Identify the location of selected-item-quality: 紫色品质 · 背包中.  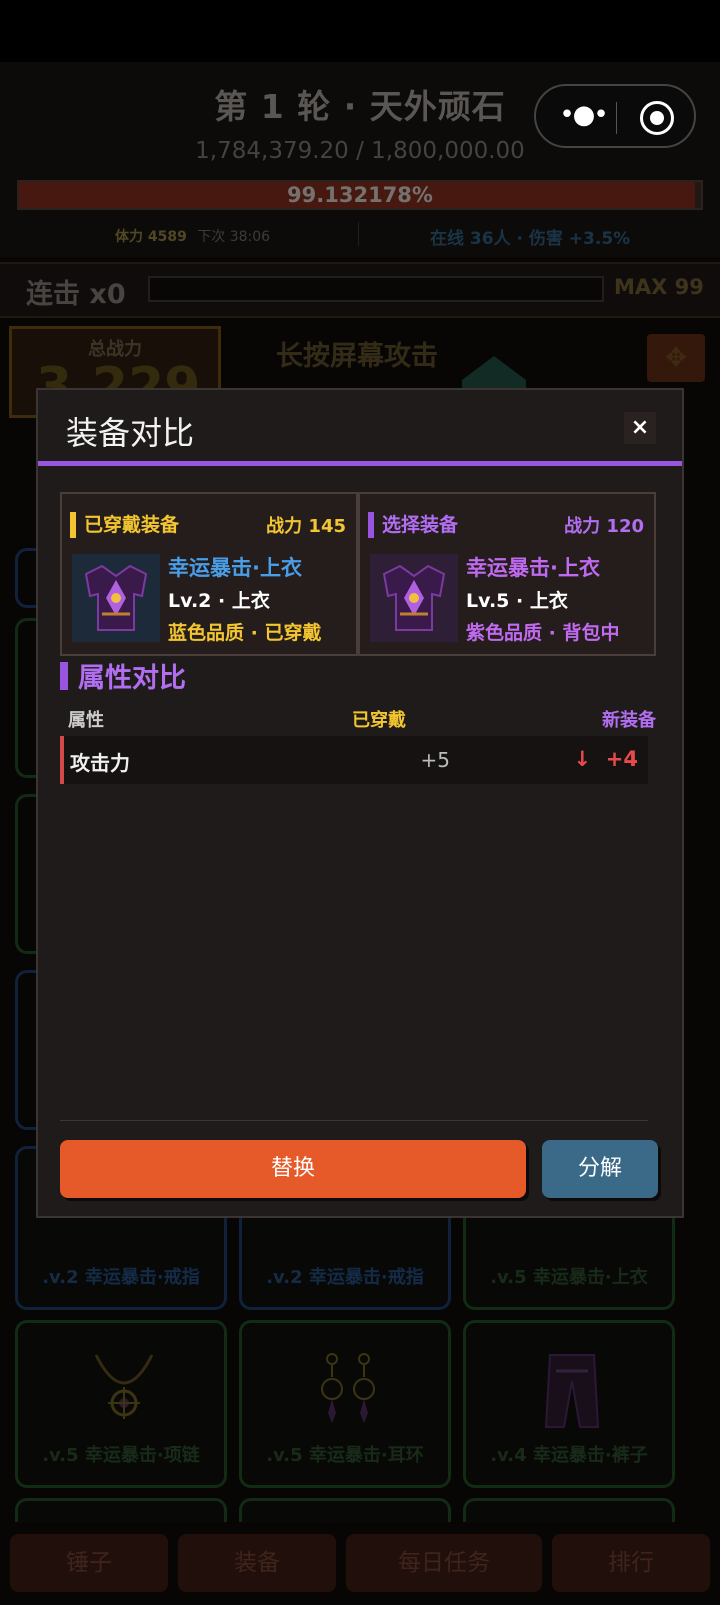
(543, 633).